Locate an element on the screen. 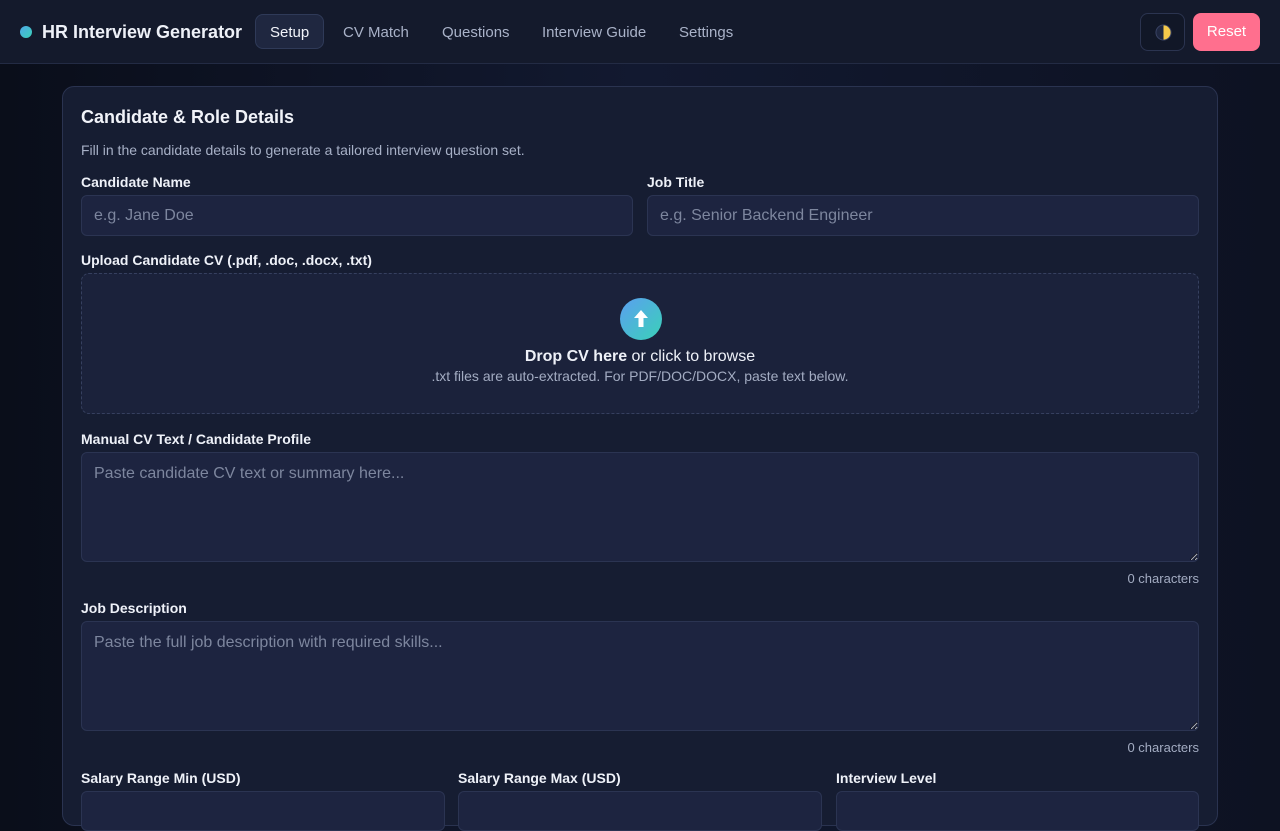 This screenshot has height=831, width=1280. job-description-textarea is located at coordinates (640, 676).